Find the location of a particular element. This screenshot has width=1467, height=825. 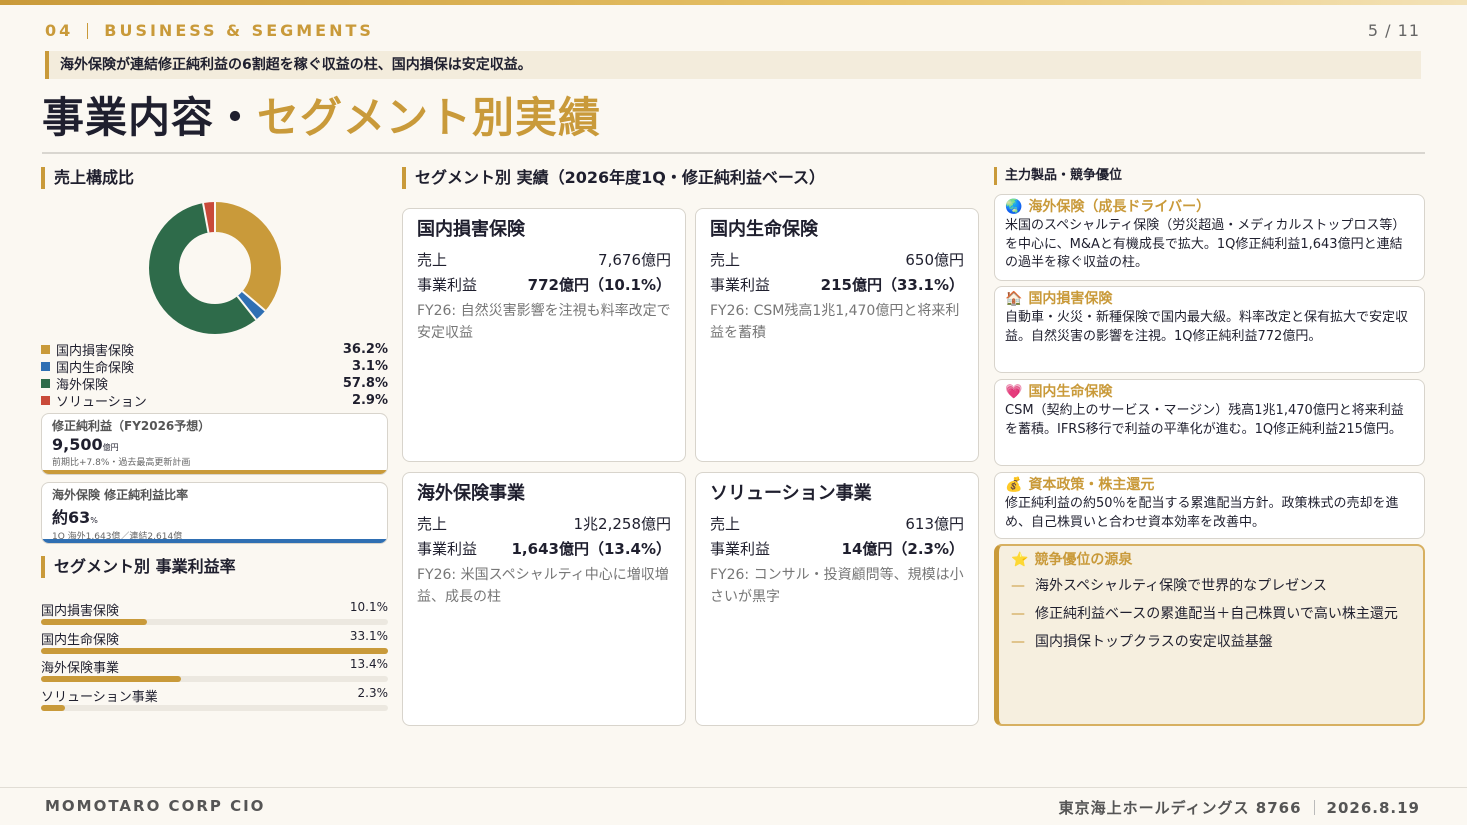

footer-meta: 東京海上ホールディングス 8766 2026.8.19 is located at coordinates (1239, 807).